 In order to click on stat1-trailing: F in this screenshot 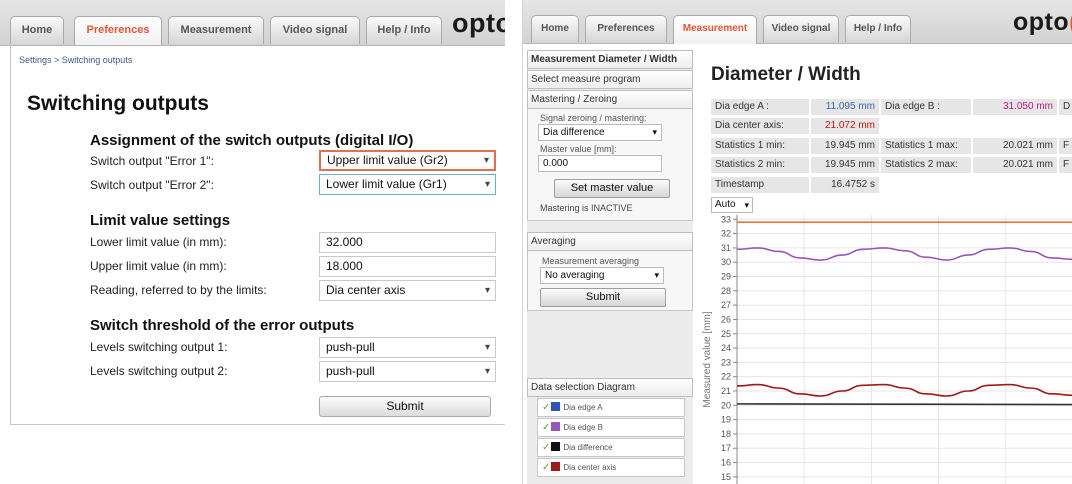, I will do `click(1065, 146)`.